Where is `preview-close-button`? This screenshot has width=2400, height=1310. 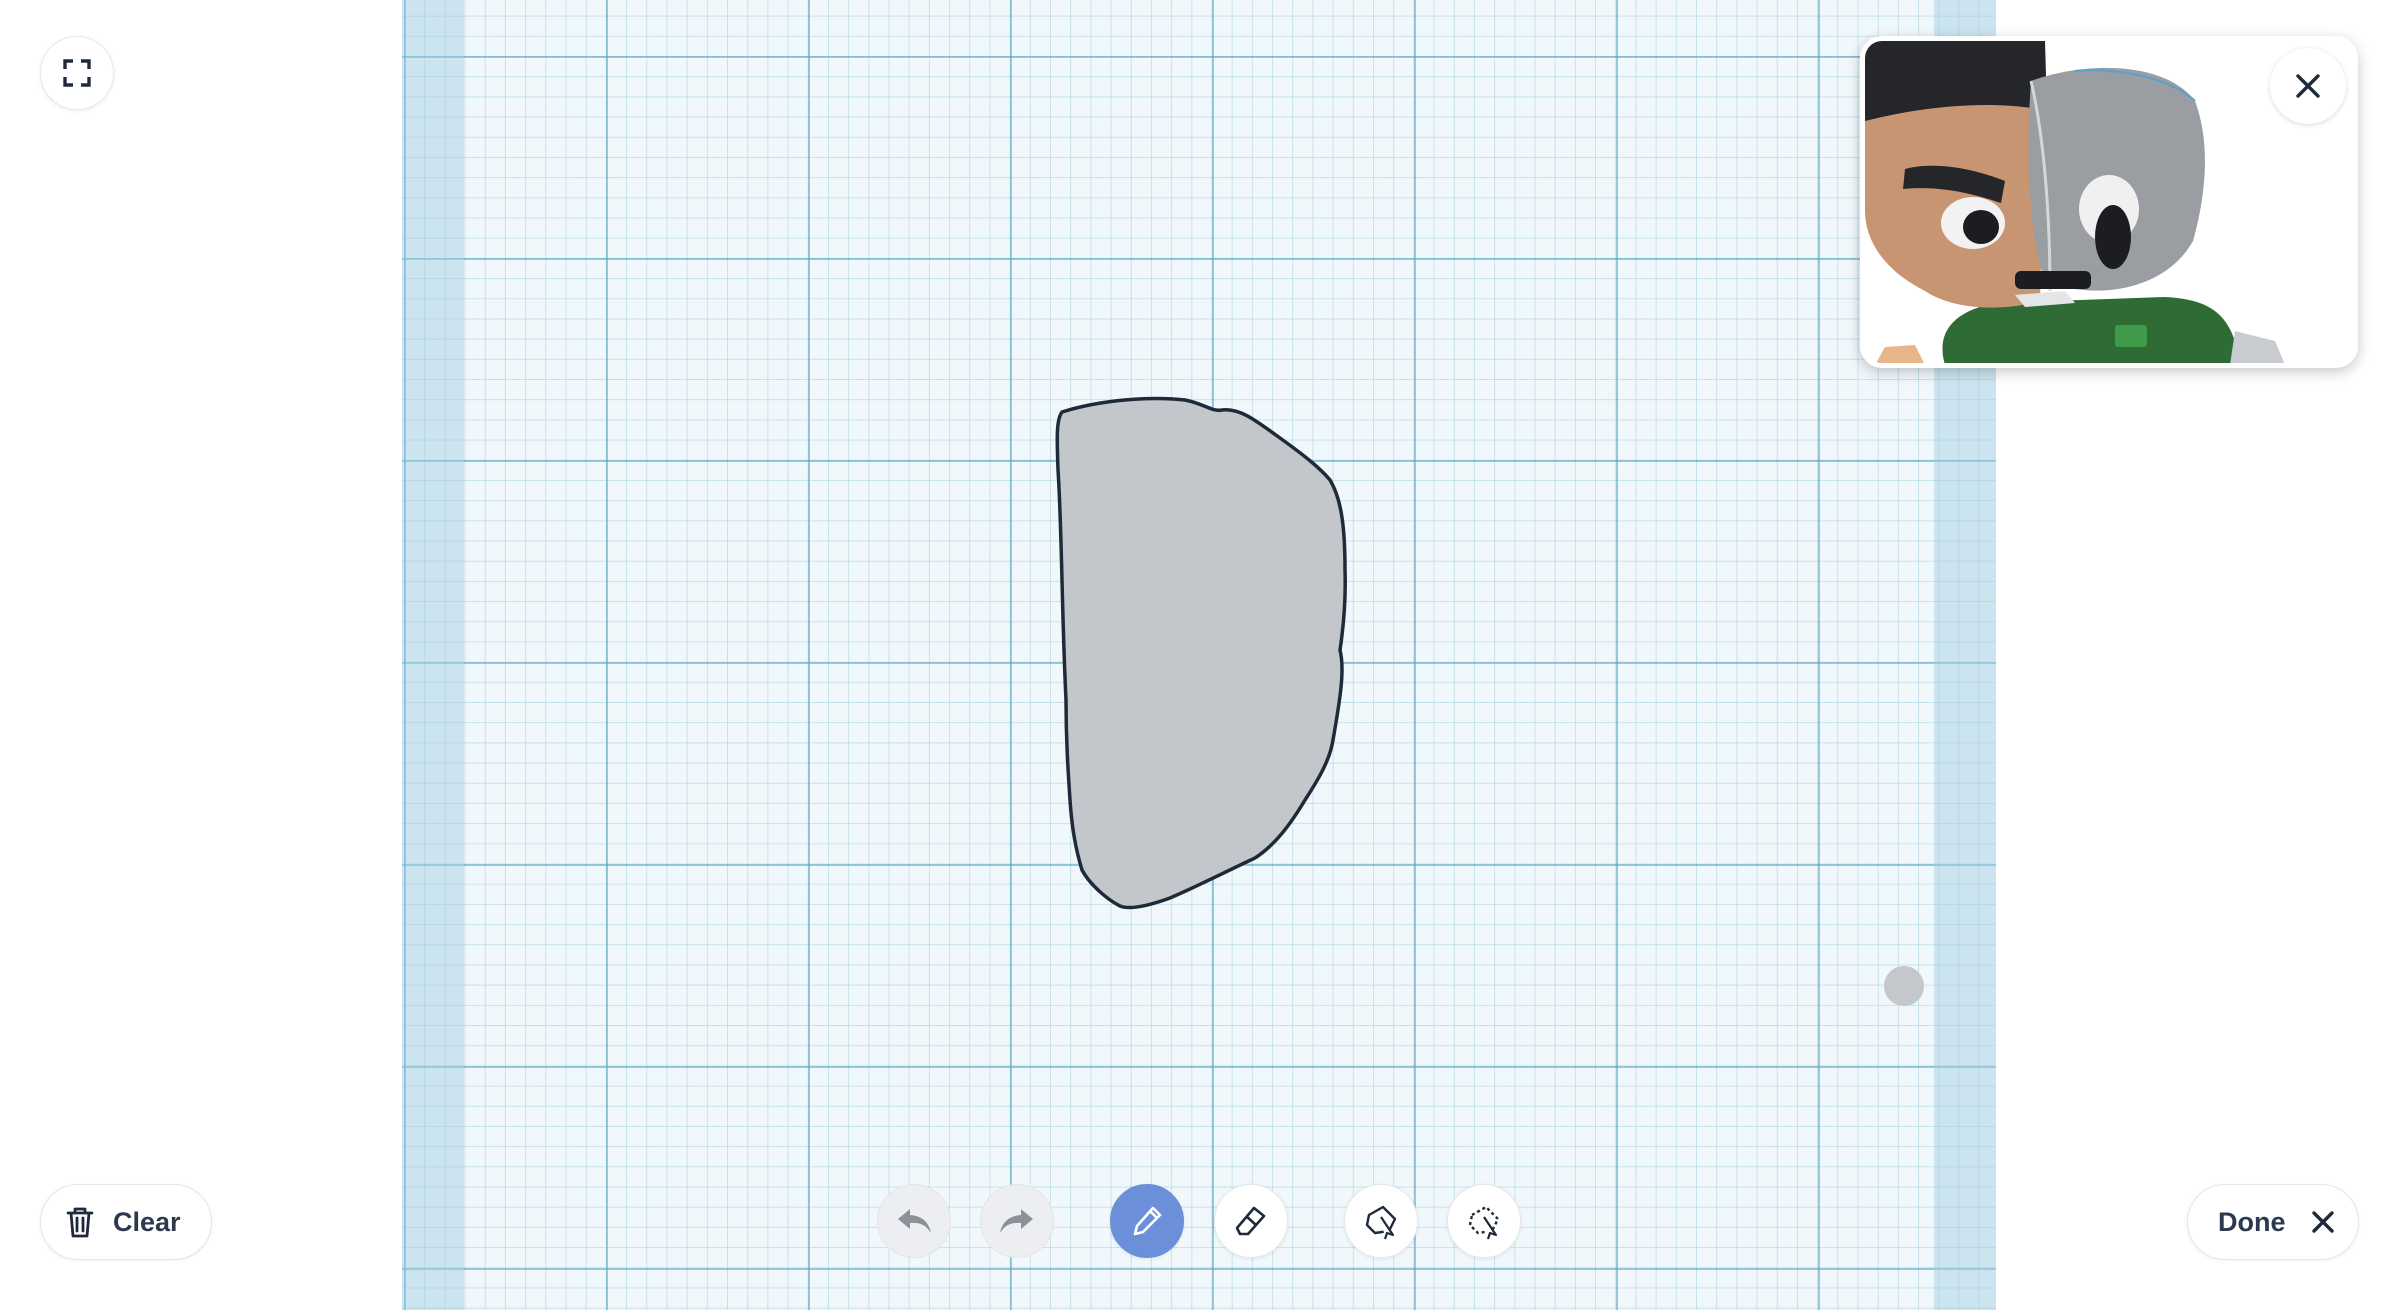
preview-close-button is located at coordinates (2308, 86).